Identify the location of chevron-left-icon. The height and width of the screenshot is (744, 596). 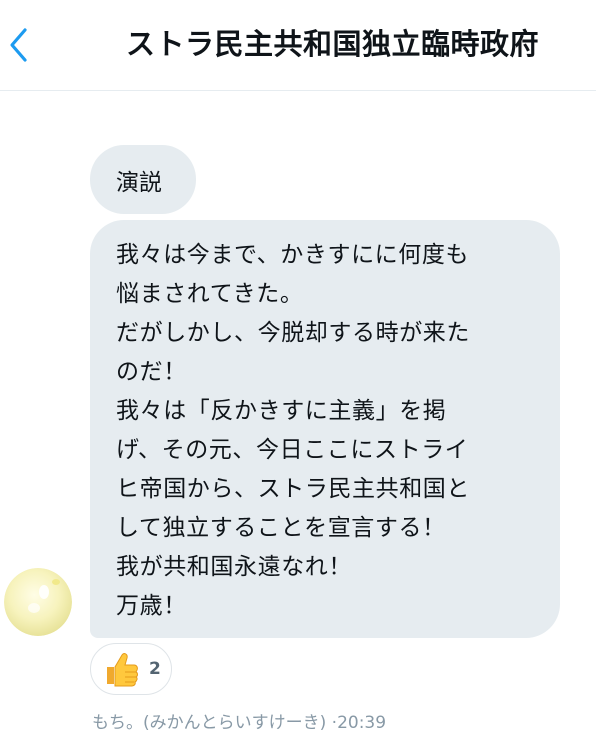
(18, 45).